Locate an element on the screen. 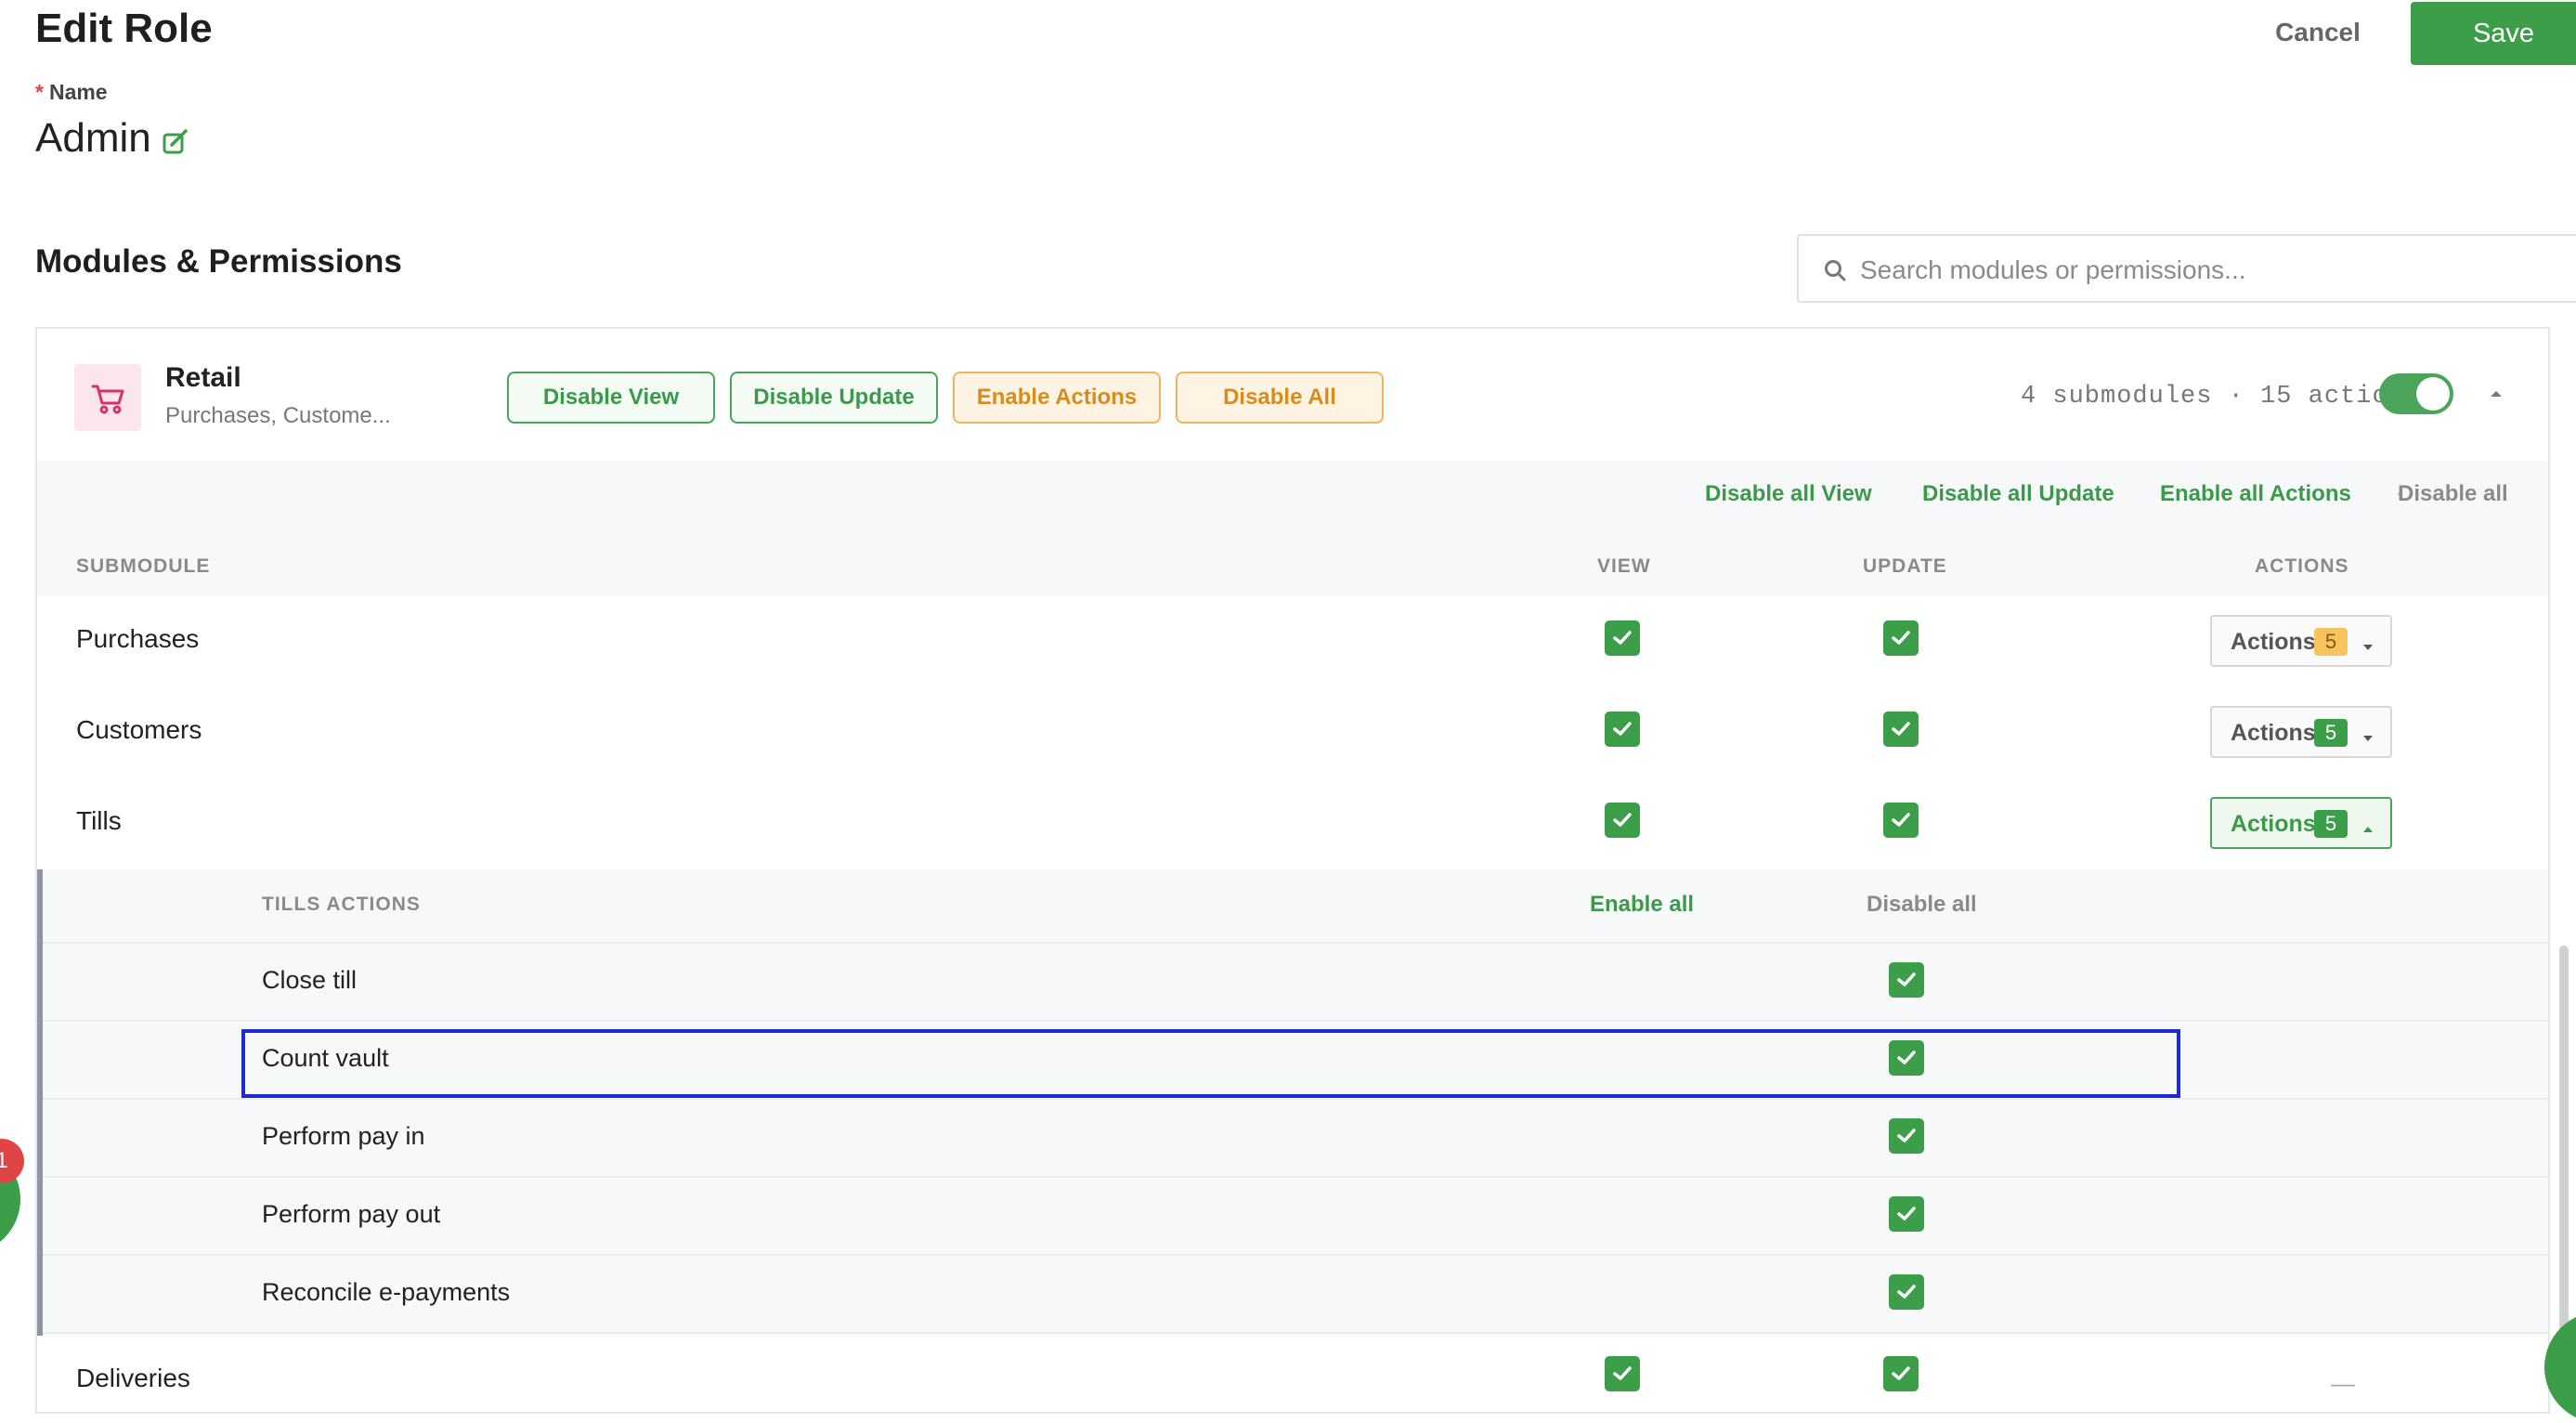 The height and width of the screenshot is (1423, 2576). action-name: Perform pay in is located at coordinates (343, 1136).